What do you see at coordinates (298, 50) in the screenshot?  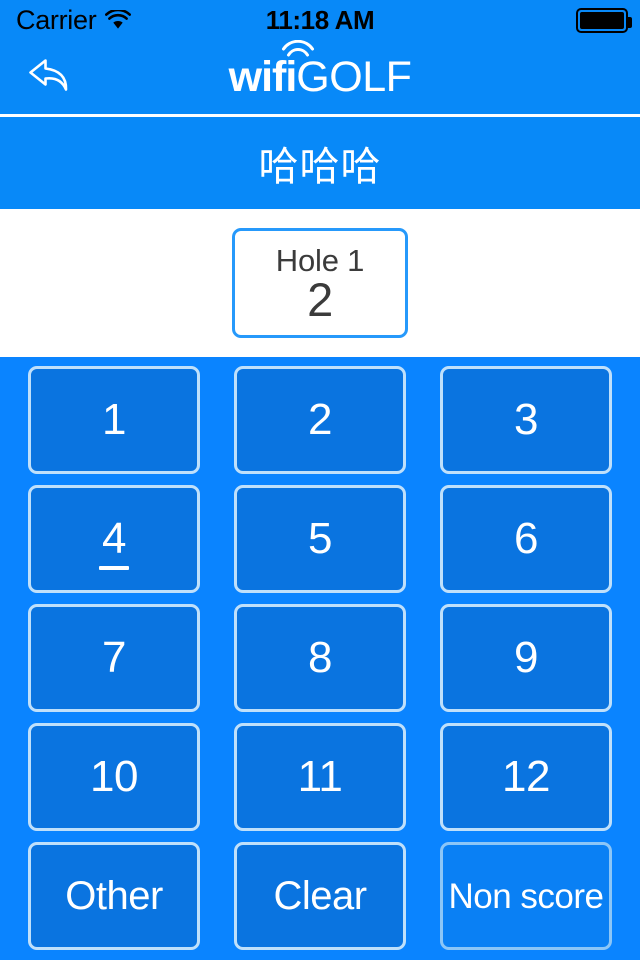 I see `wifi-arc-icon` at bounding box center [298, 50].